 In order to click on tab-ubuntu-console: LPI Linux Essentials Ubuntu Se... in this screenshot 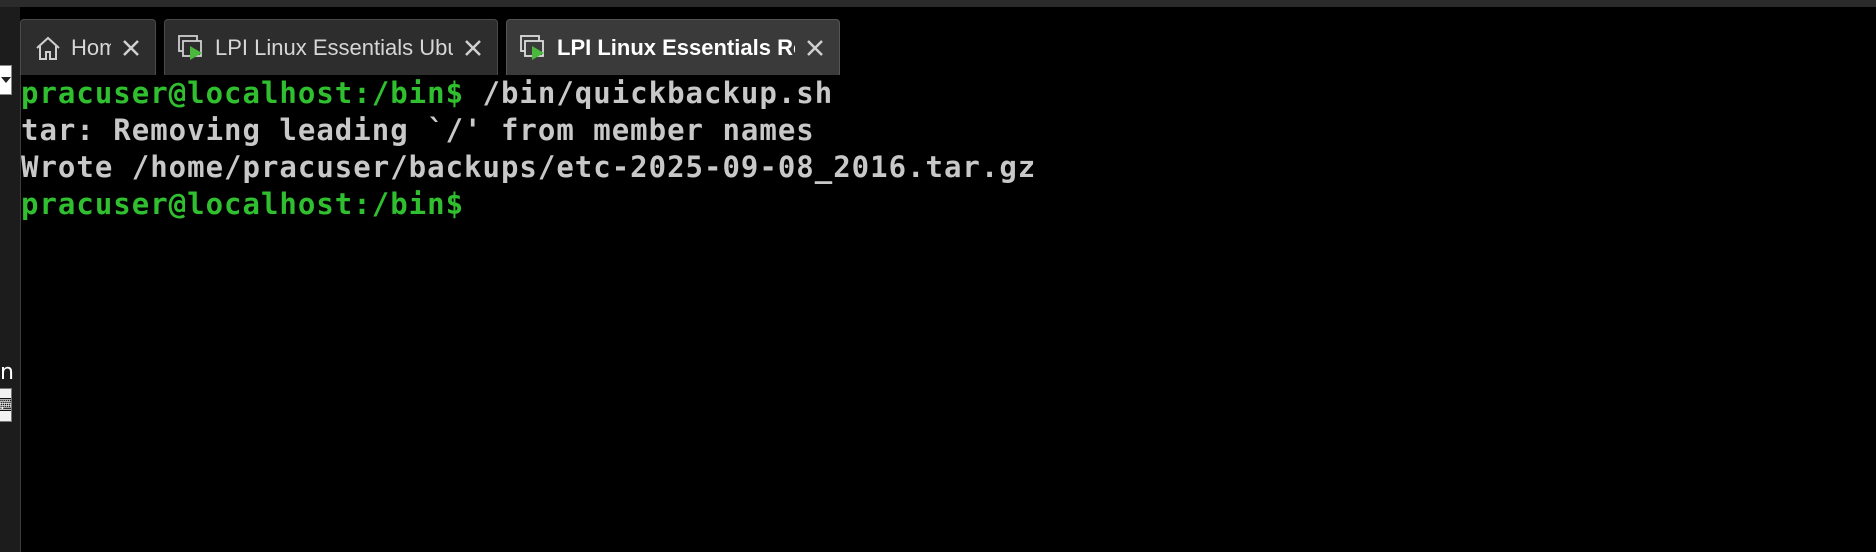, I will do `click(331, 47)`.